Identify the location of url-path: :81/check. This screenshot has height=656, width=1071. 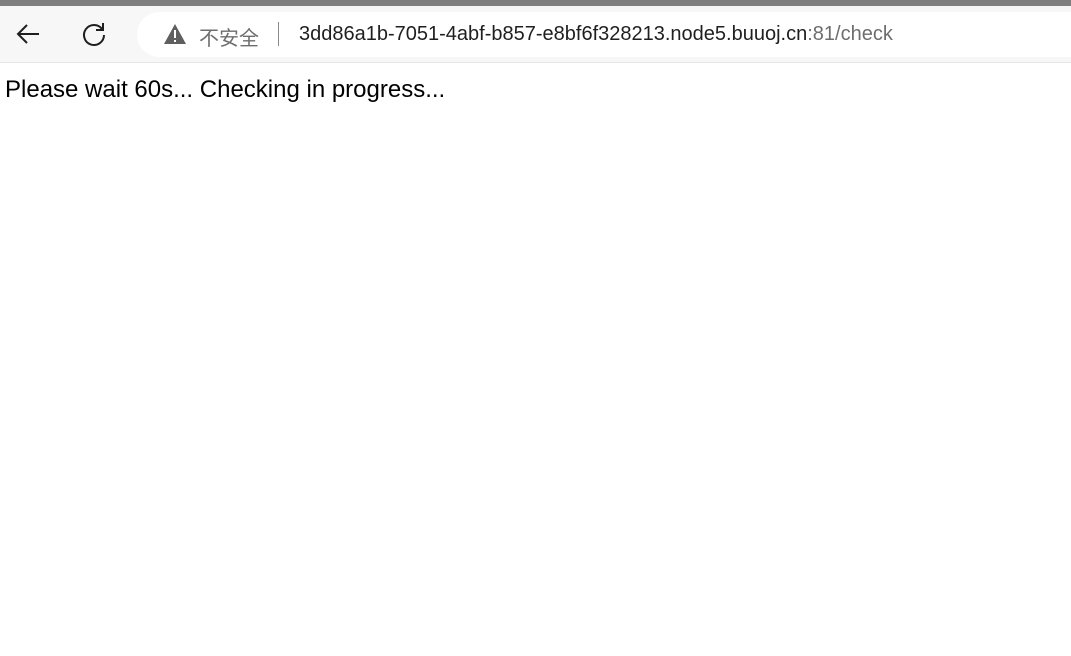
(850, 34).